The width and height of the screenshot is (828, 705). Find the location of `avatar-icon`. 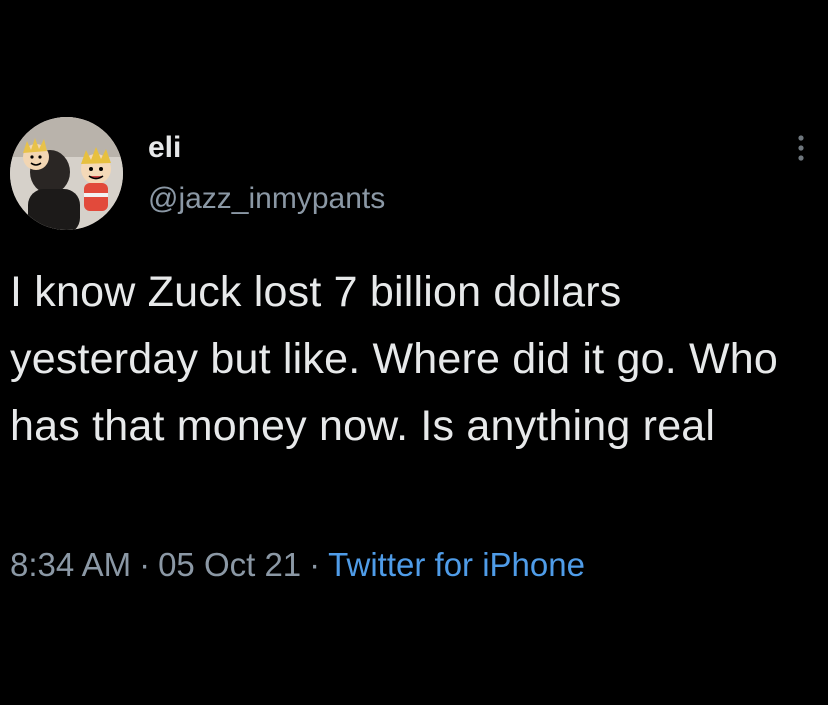

avatar-icon is located at coordinates (66, 173).